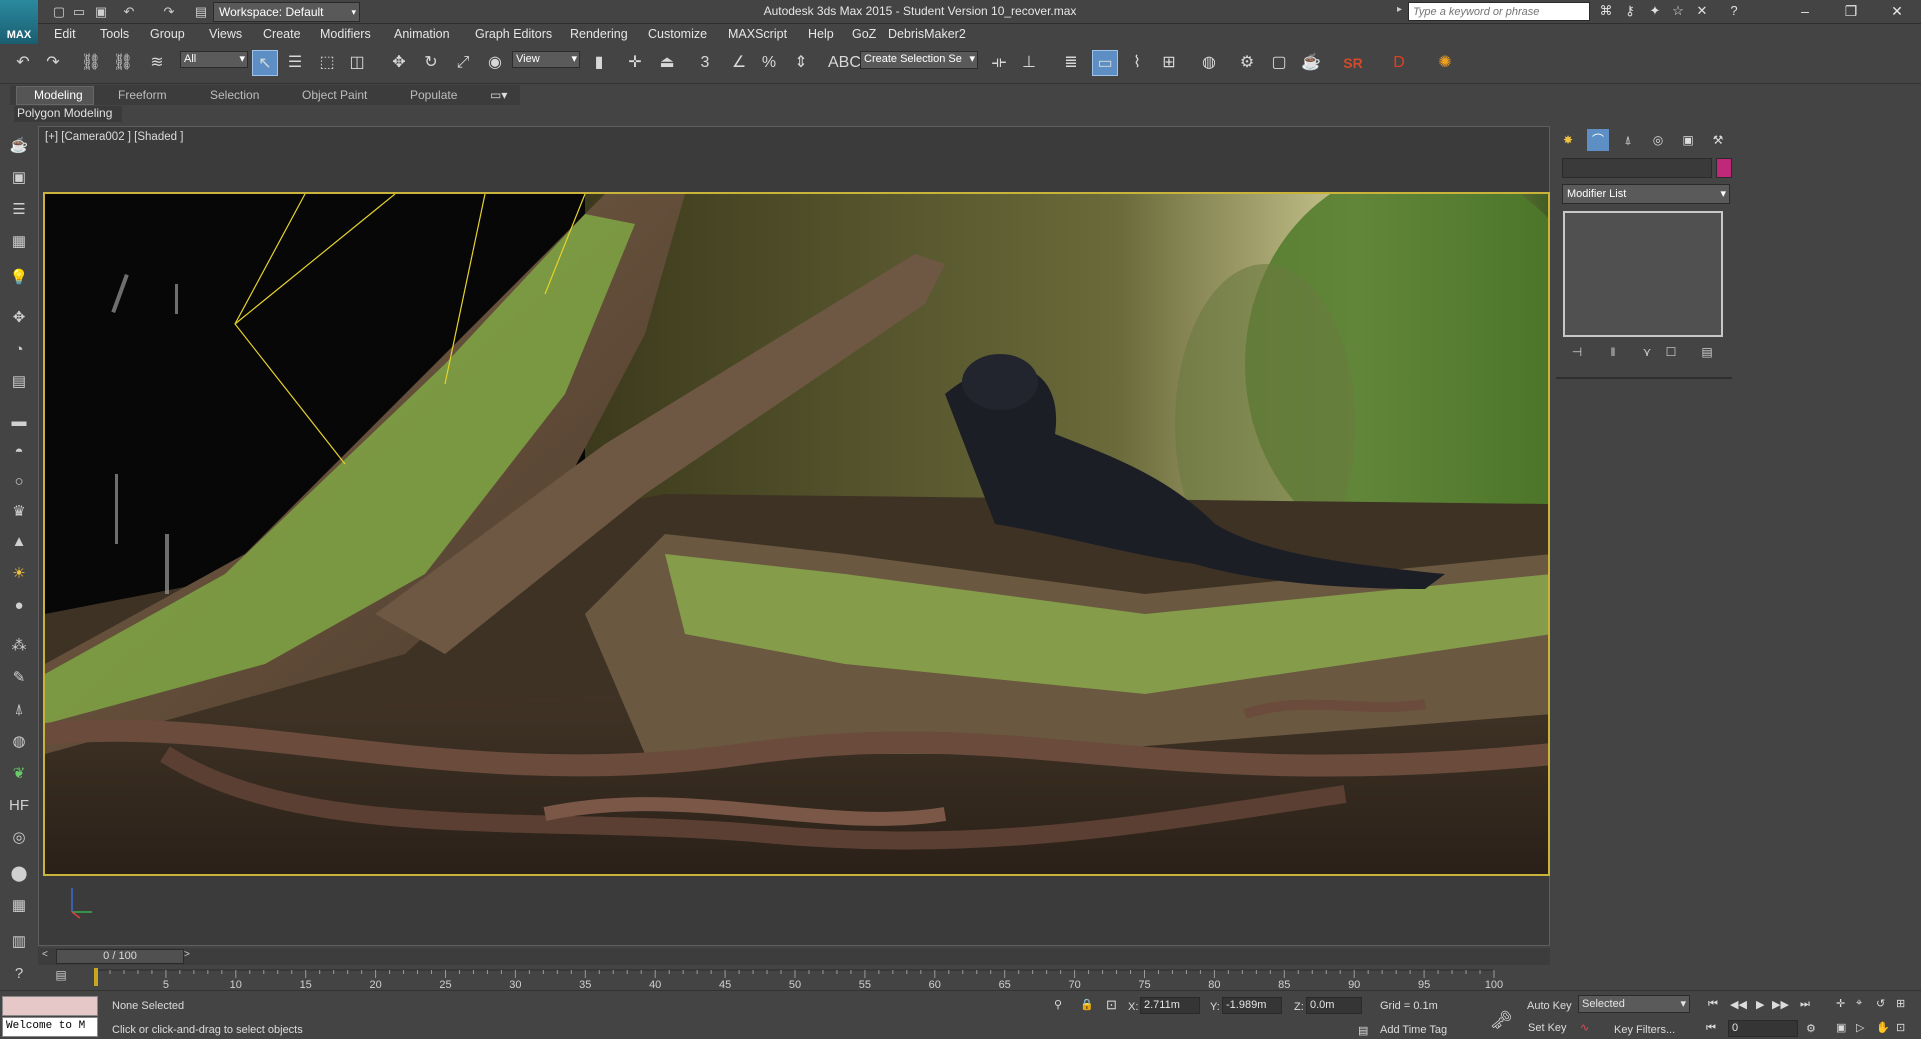 This screenshot has height=1039, width=1921. Describe the element at coordinates (1724, 168) in the screenshot. I see `object-color-swatch` at that location.